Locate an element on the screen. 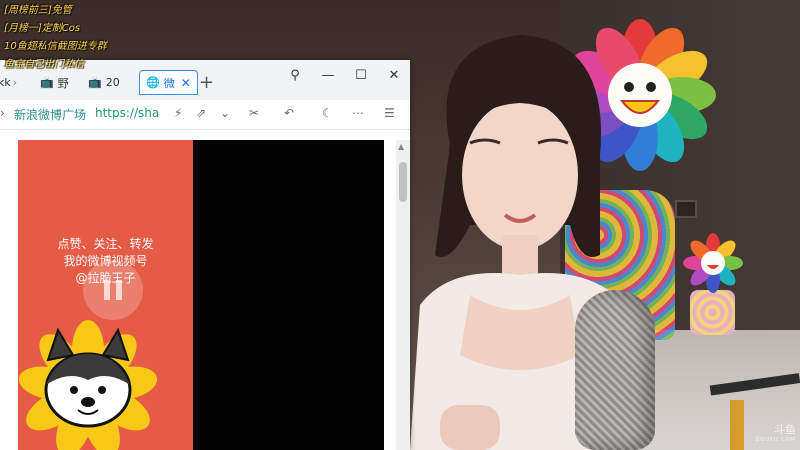 The width and height of the screenshot is (800, 450). hamburger-menu-icon: ☰ is located at coordinates (389, 113).